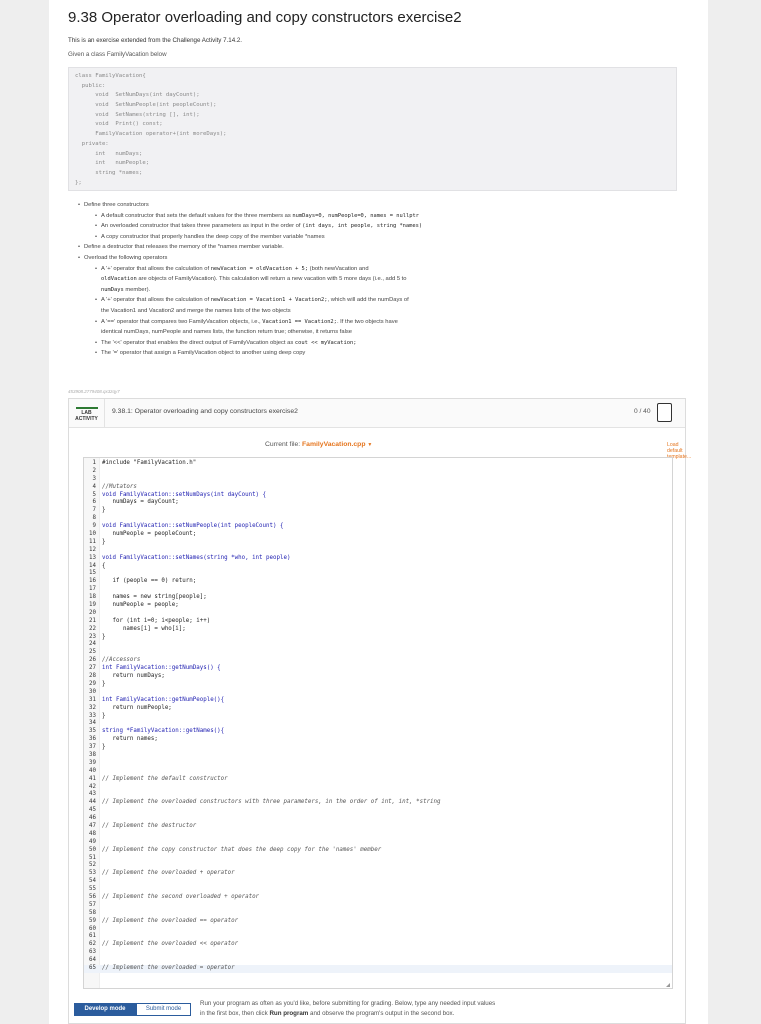 Image resolution: width=761 pixels, height=1024 pixels. Describe the element at coordinates (168, 969) in the screenshot. I see `code-text: // Implement the overloaded = operator` at that location.